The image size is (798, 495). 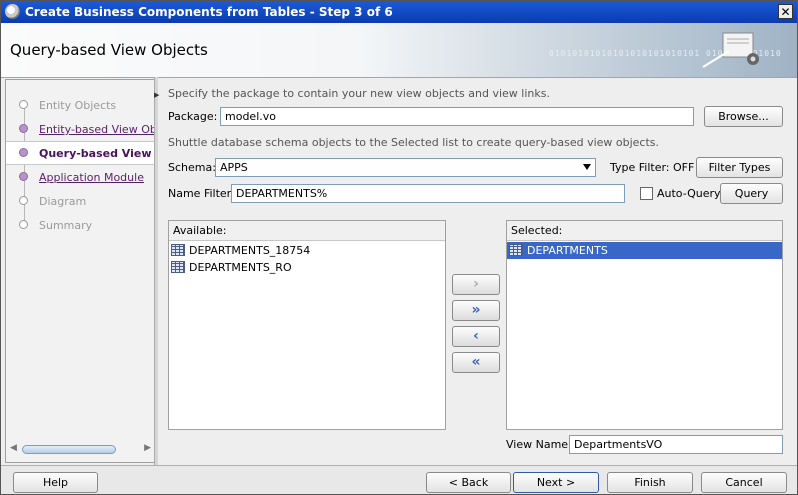 I want to click on move-left-button: ‹, so click(x=476, y=336).